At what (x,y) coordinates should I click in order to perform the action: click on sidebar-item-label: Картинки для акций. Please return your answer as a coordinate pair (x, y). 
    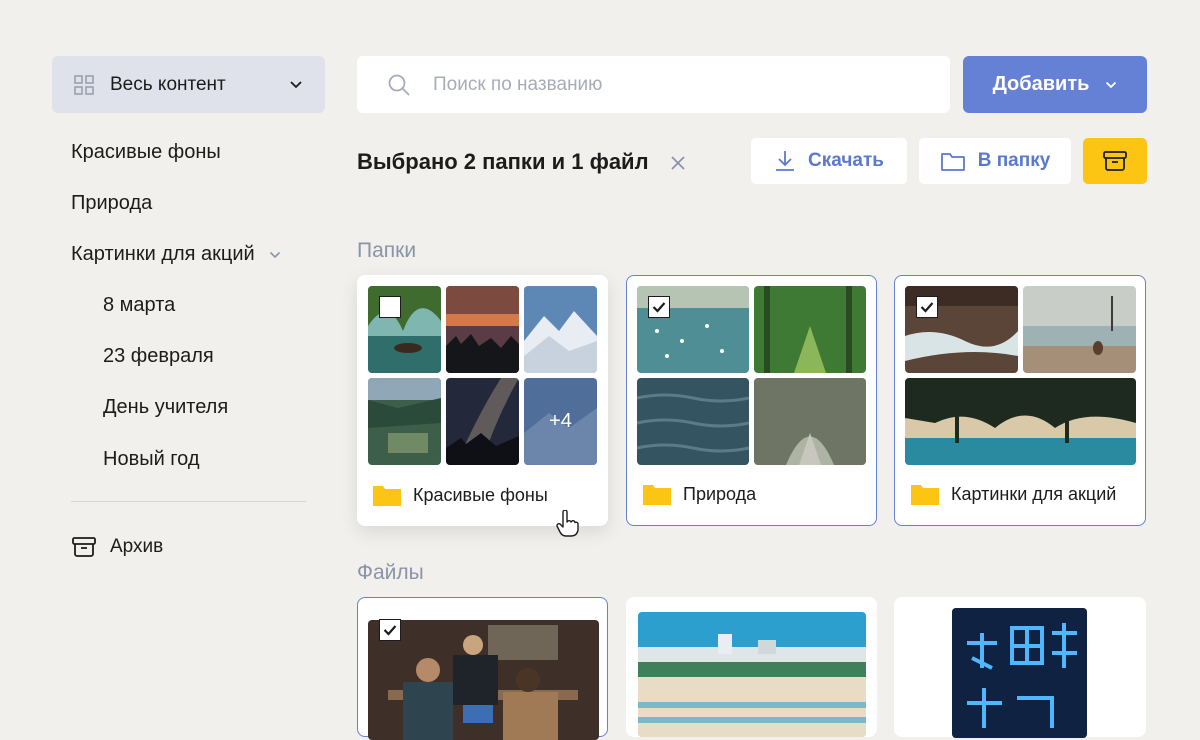
    Looking at the image, I should click on (163, 254).